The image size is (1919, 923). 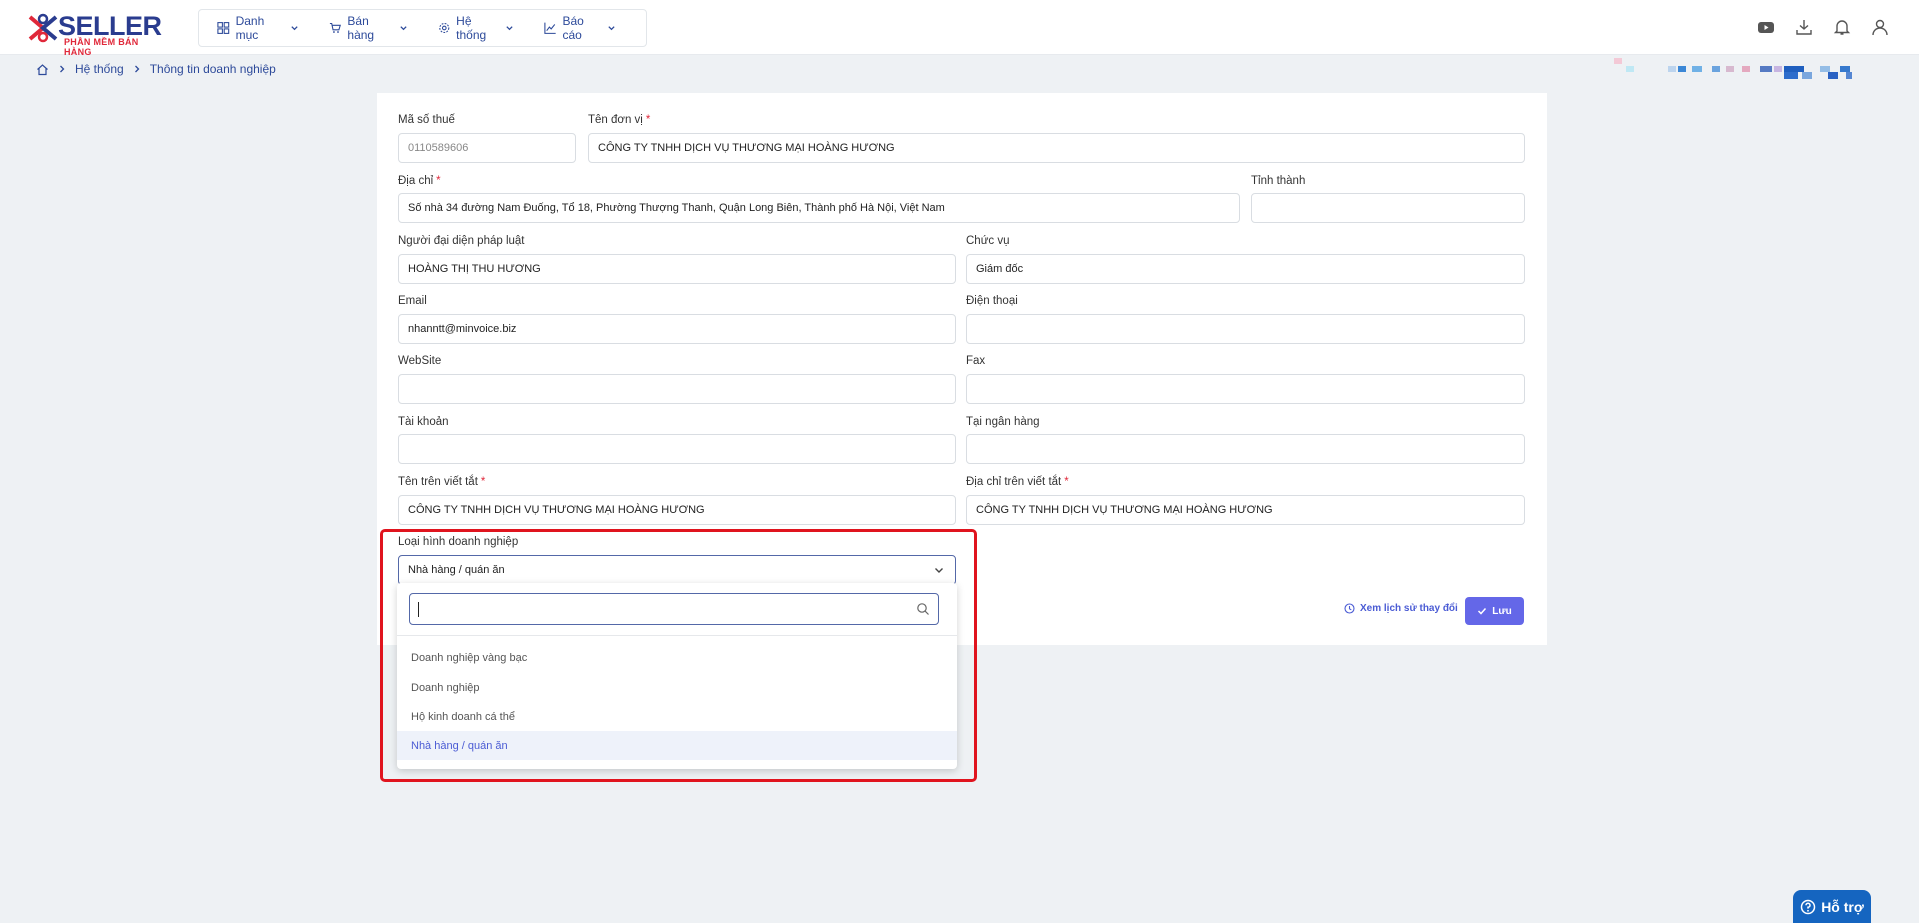 What do you see at coordinates (1804, 27) in the screenshot?
I see `download-icon` at bounding box center [1804, 27].